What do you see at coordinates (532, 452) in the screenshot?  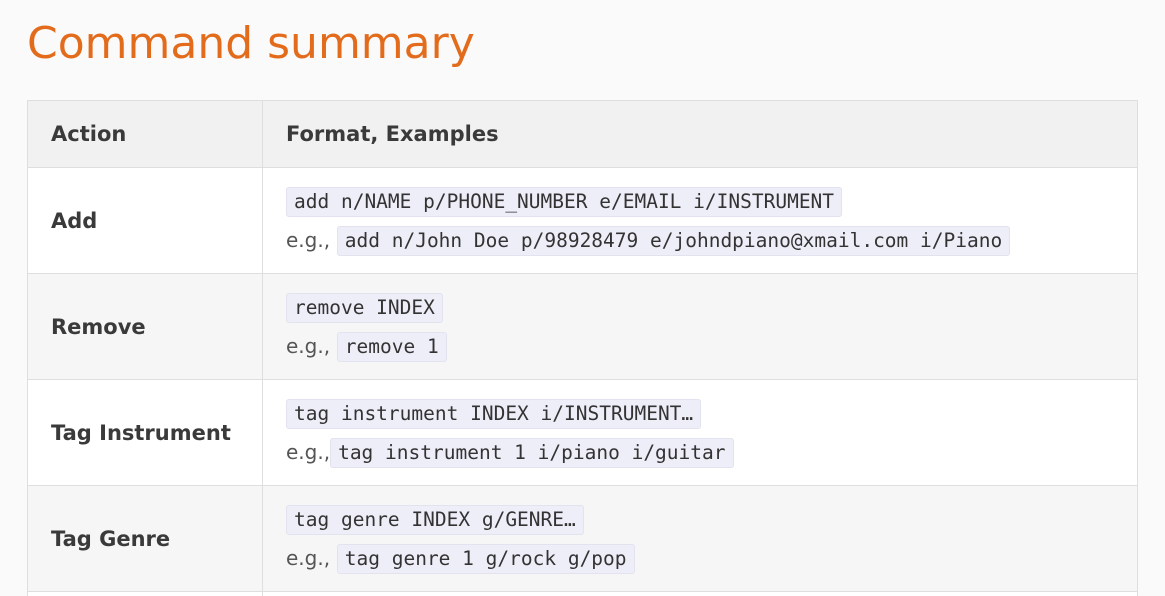 I see `example-code: tag instrument 1 i/piano i/guitar` at bounding box center [532, 452].